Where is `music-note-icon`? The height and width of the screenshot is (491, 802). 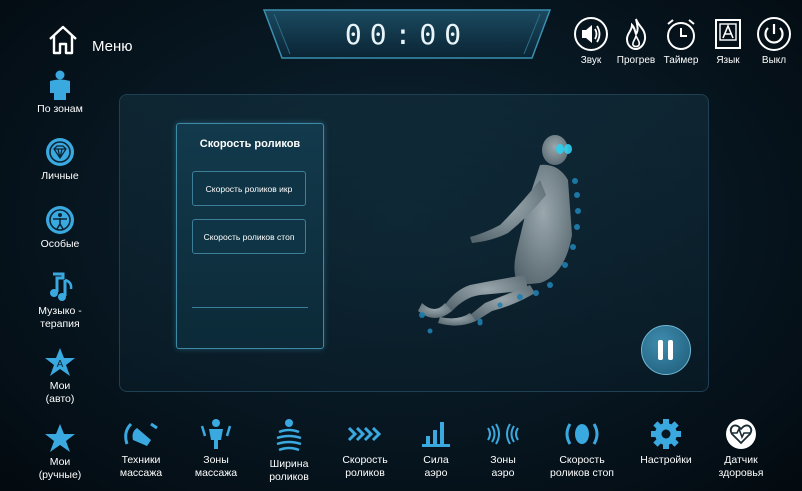 music-note-icon is located at coordinates (61, 286).